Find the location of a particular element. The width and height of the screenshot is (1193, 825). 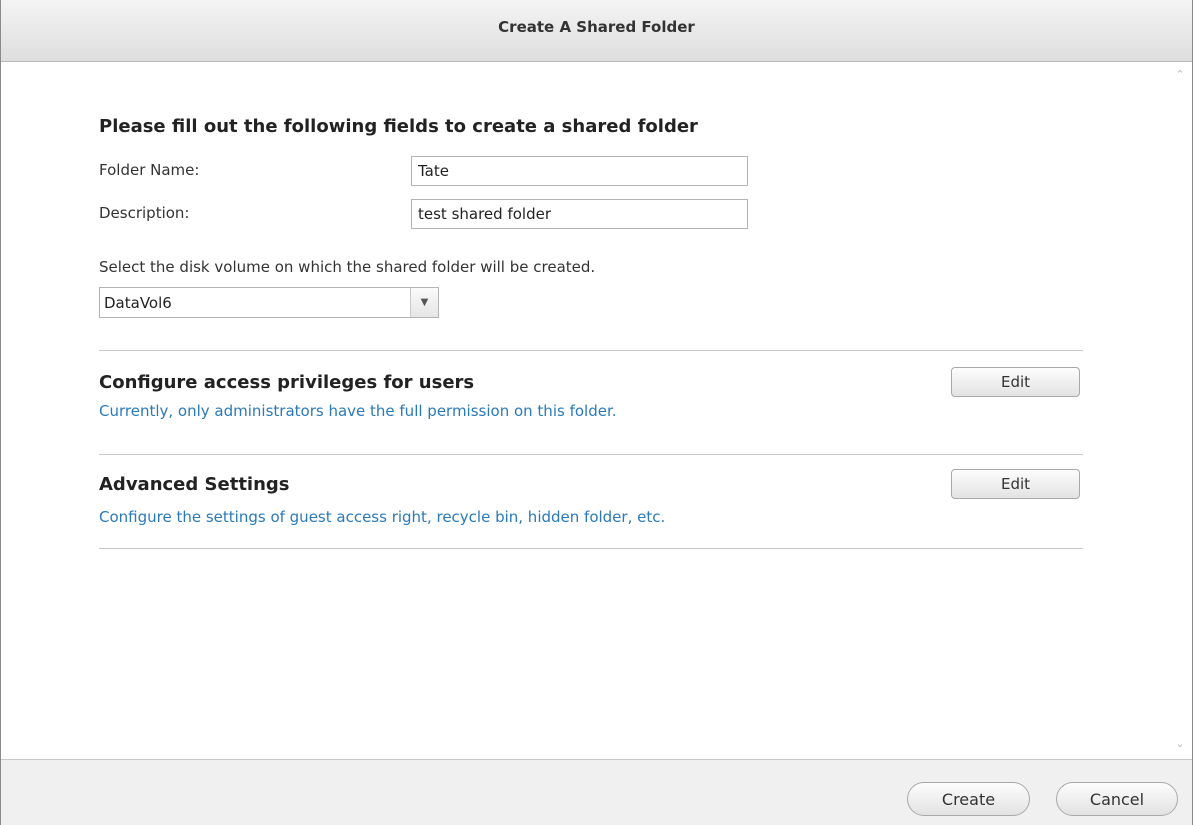

access-privileges-edit-button: Edit is located at coordinates (1015, 382).